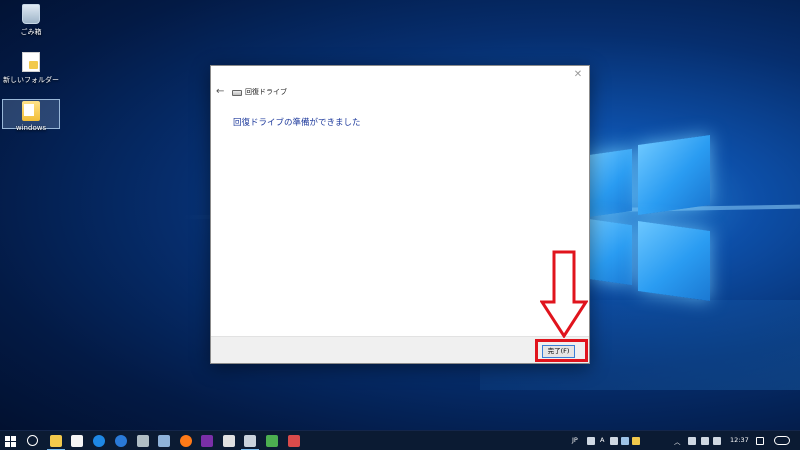 This screenshot has width=800, height=450. I want to click on ime-dictionary-icon, so click(625, 441).